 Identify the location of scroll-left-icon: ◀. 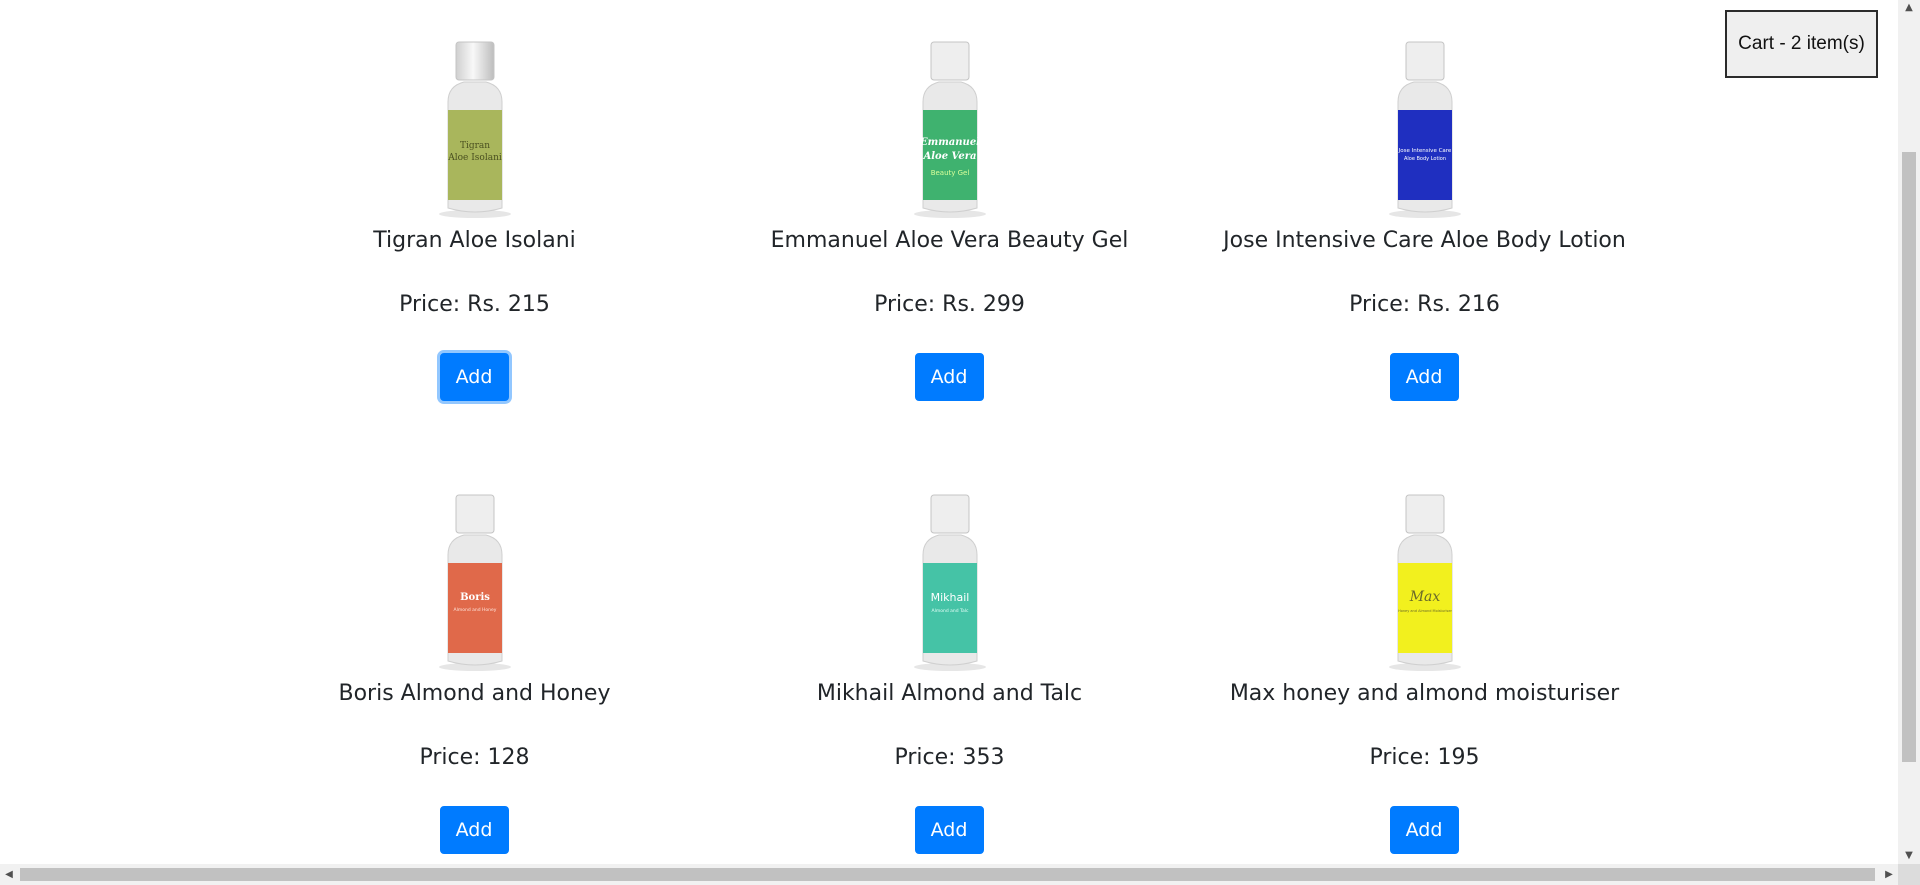
(9, 874).